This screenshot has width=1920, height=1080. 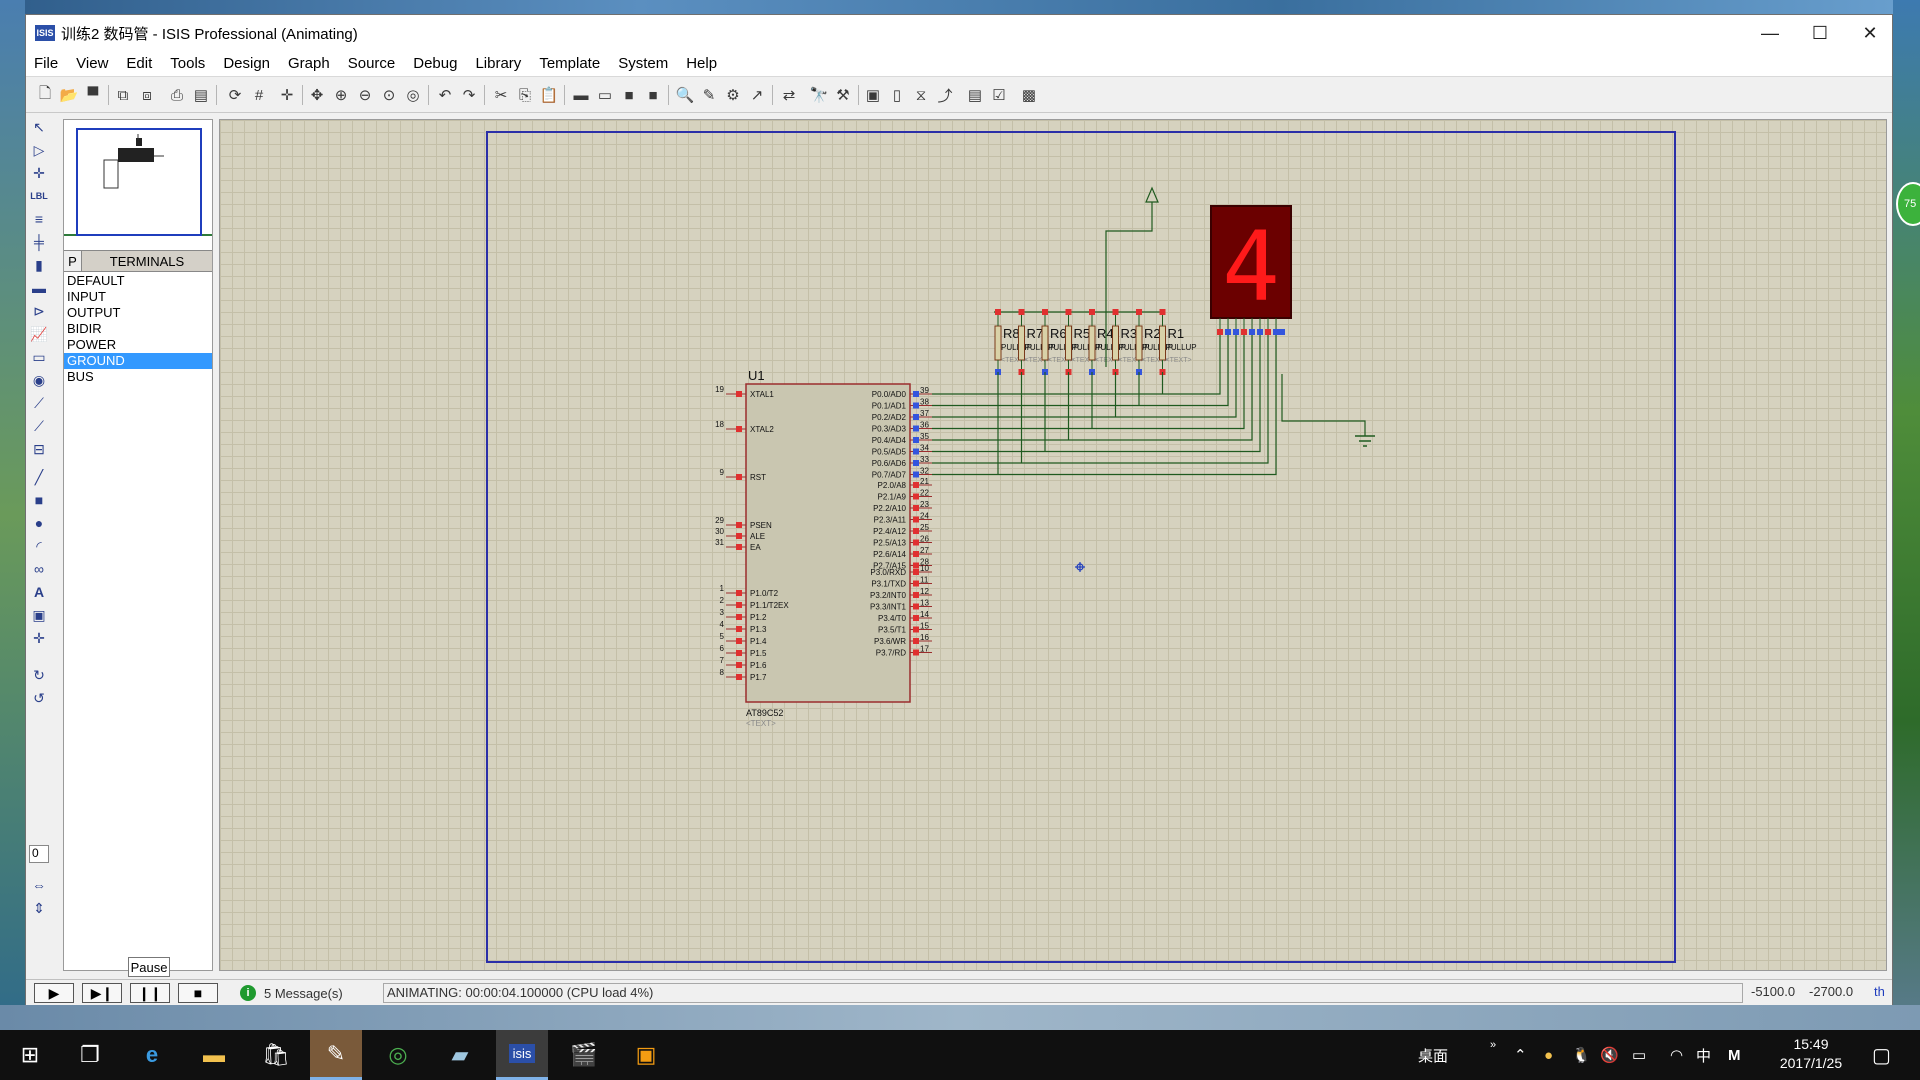 What do you see at coordinates (39, 698) in the screenshot?
I see `rotate-anticlockwise-icon: ↺` at bounding box center [39, 698].